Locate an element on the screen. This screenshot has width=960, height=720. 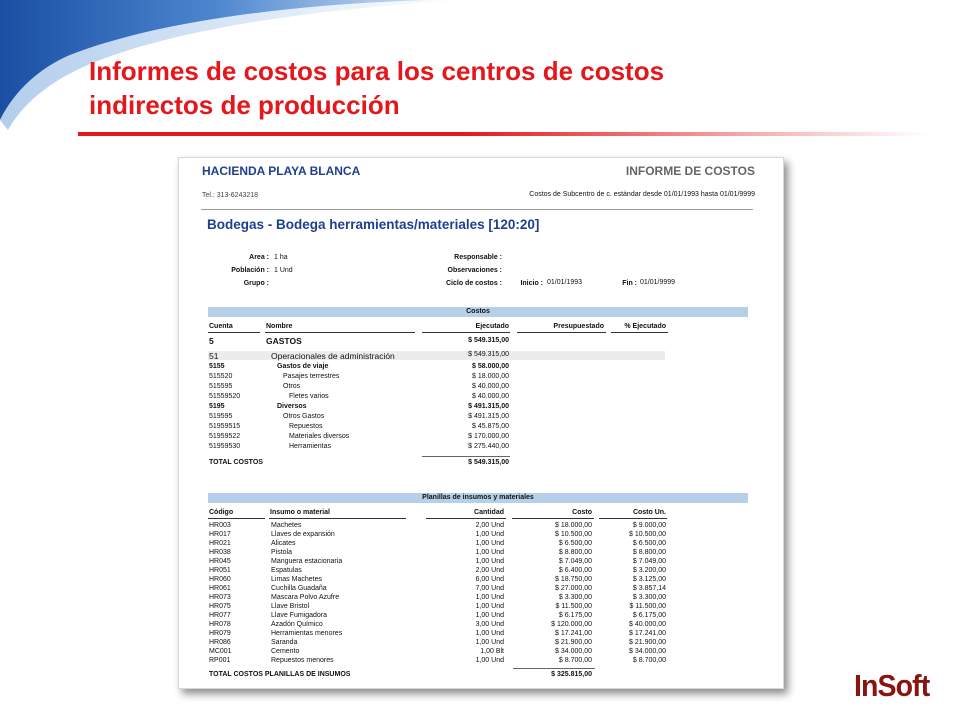
costos-row-cuenta: 51959522 is located at coordinates (225, 436).